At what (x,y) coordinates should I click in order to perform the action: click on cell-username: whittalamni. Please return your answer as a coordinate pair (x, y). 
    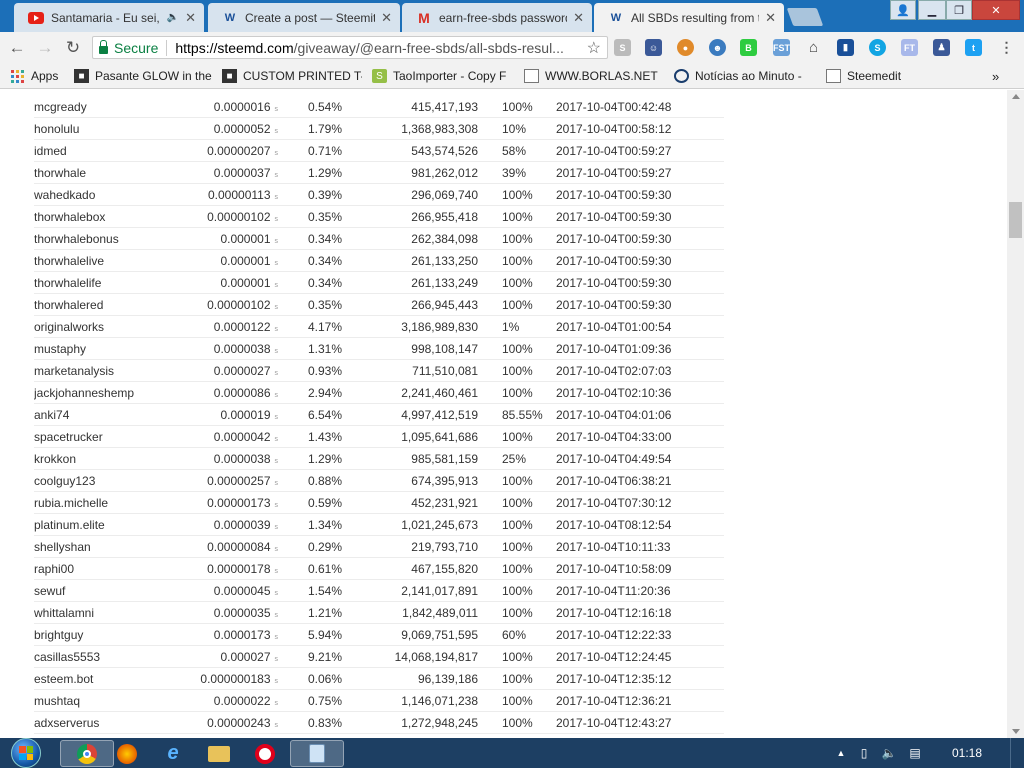
    Looking at the image, I should click on (119, 613).